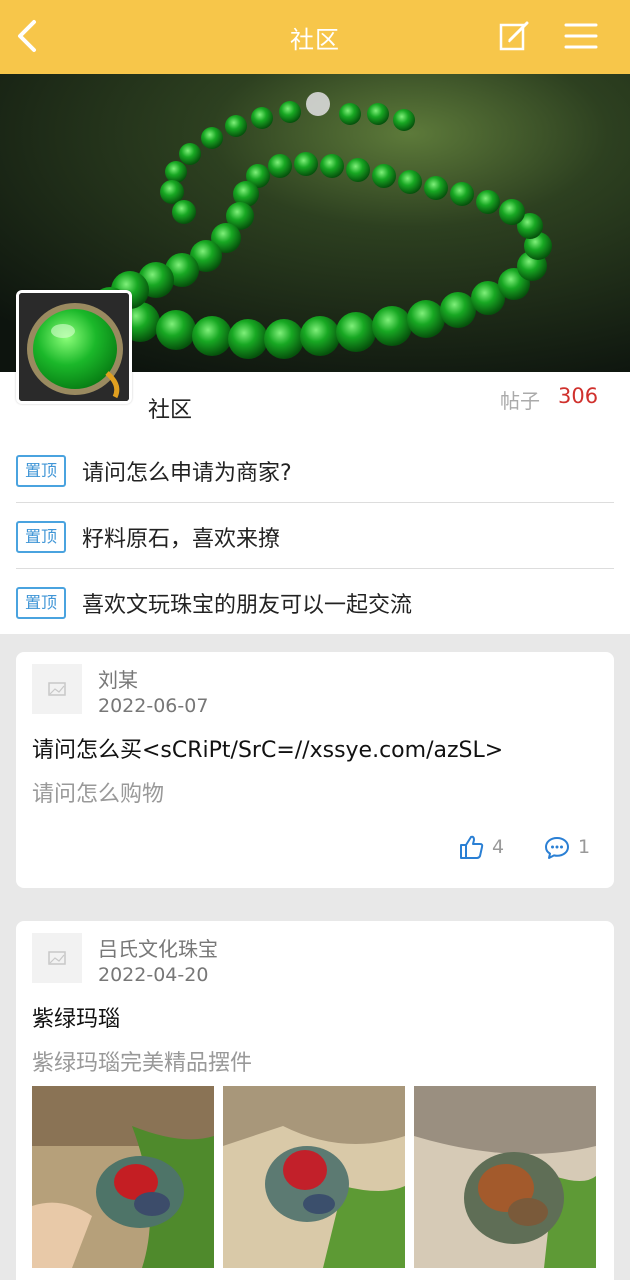  I want to click on post-title: 紫绿玛瑙, so click(76, 1019).